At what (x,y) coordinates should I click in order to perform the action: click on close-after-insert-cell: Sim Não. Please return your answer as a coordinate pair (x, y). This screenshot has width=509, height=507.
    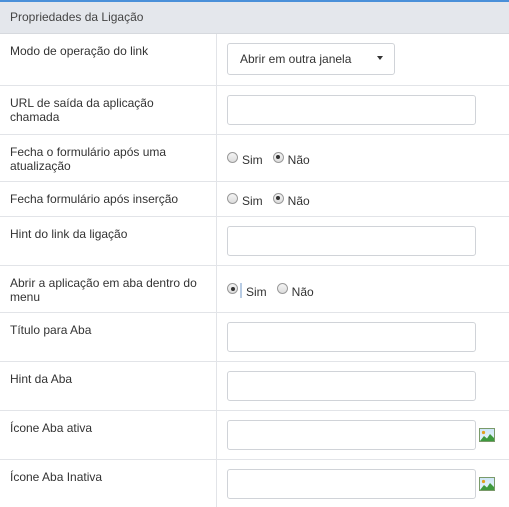
    Looking at the image, I should click on (363, 199).